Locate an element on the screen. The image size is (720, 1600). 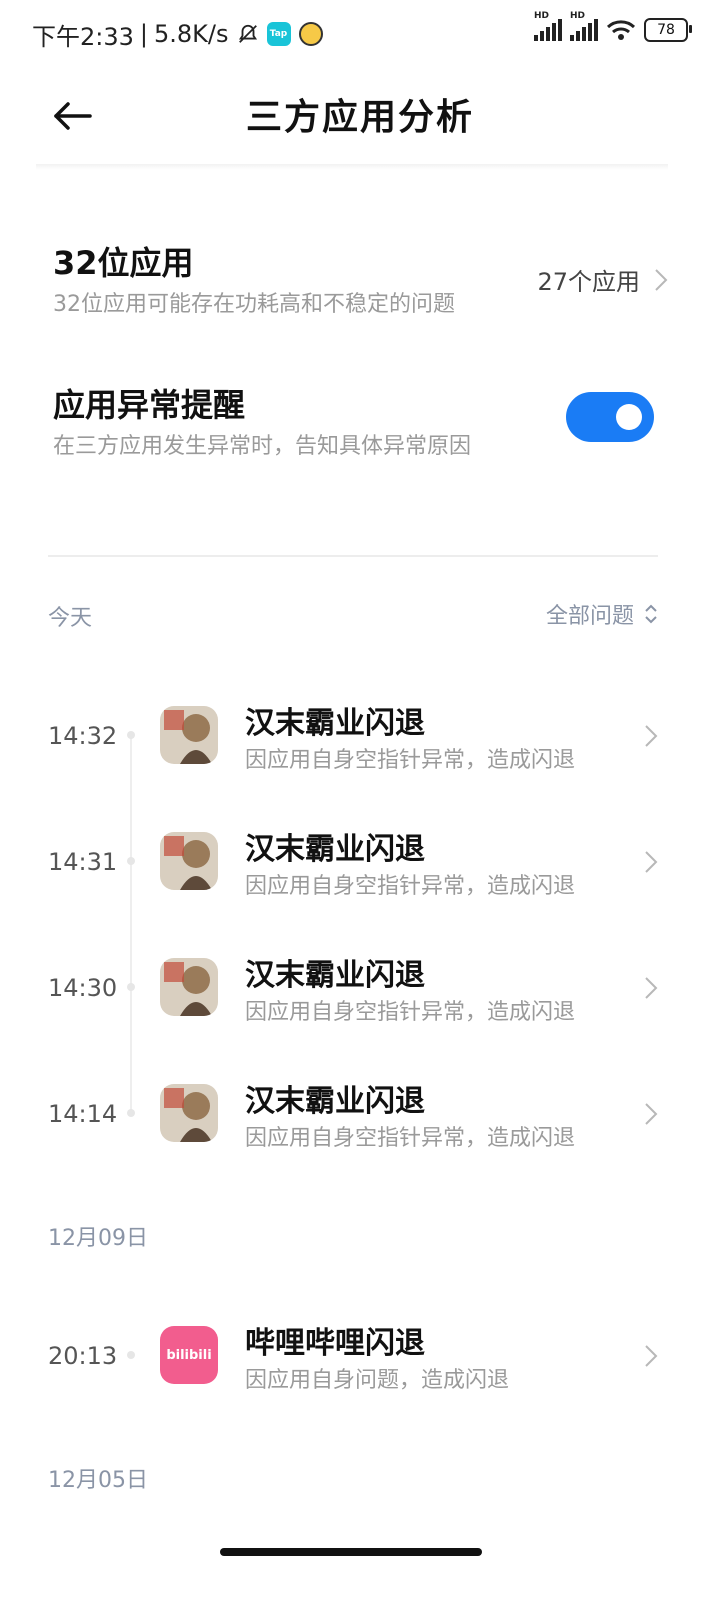
event-time: 14:31 is located at coordinates (83, 862).